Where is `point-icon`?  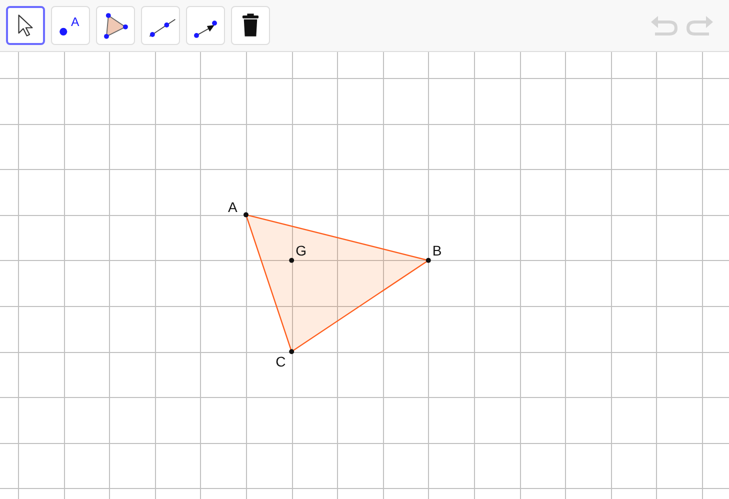
point-icon is located at coordinates (64, 32).